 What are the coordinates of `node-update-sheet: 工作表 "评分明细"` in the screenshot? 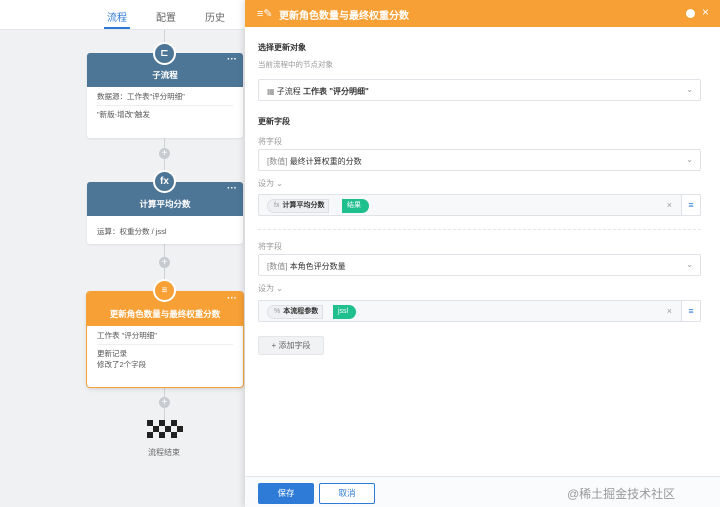 It's located at (127, 335).